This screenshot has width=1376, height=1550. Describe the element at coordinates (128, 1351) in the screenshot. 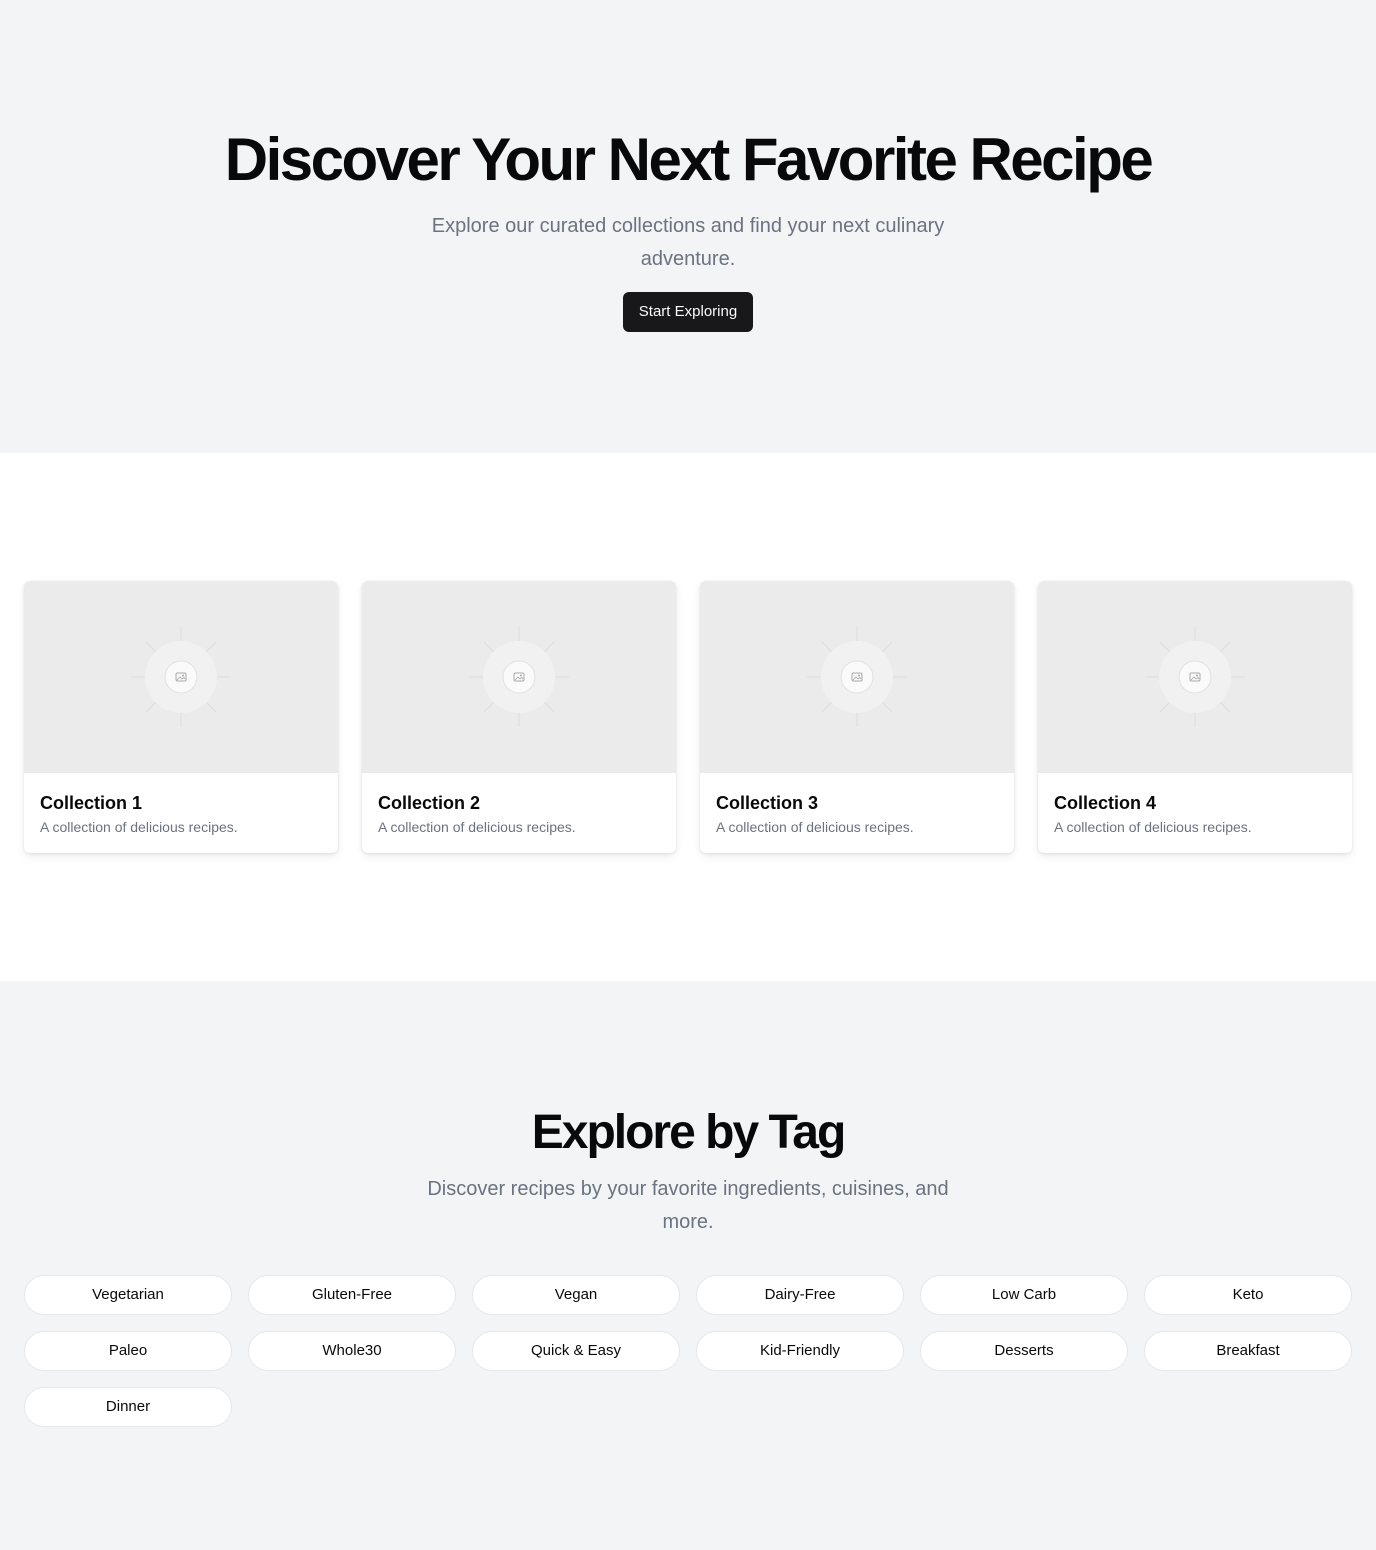

I see `tag-paleo: Paleo` at that location.